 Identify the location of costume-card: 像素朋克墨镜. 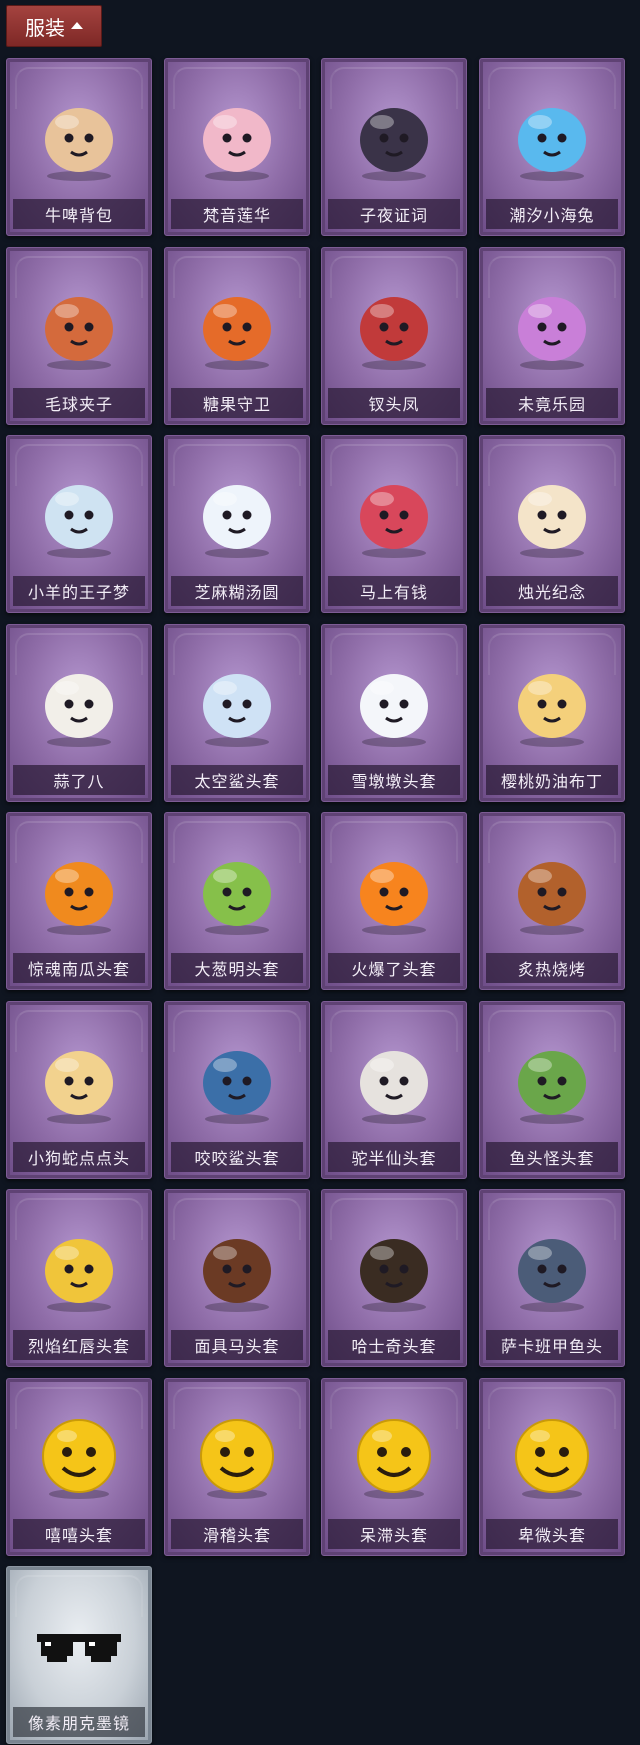
(79, 1655).